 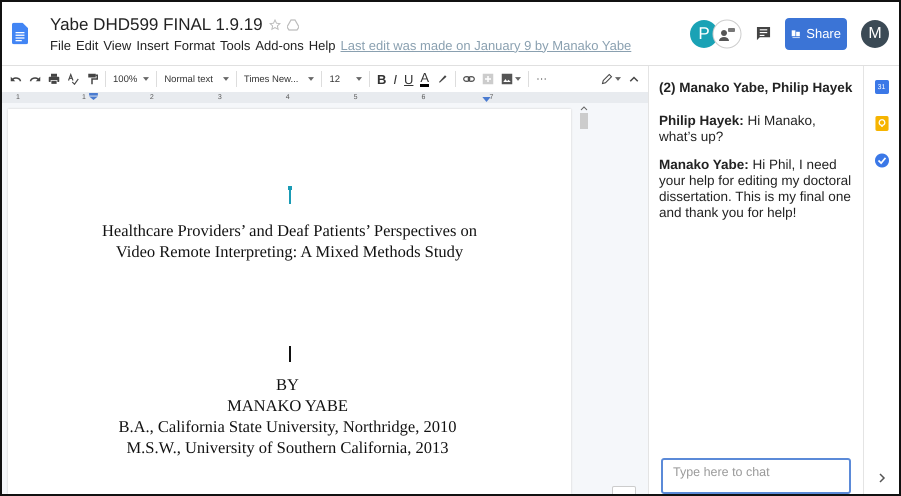 I want to click on text-color-button: A, so click(x=425, y=79).